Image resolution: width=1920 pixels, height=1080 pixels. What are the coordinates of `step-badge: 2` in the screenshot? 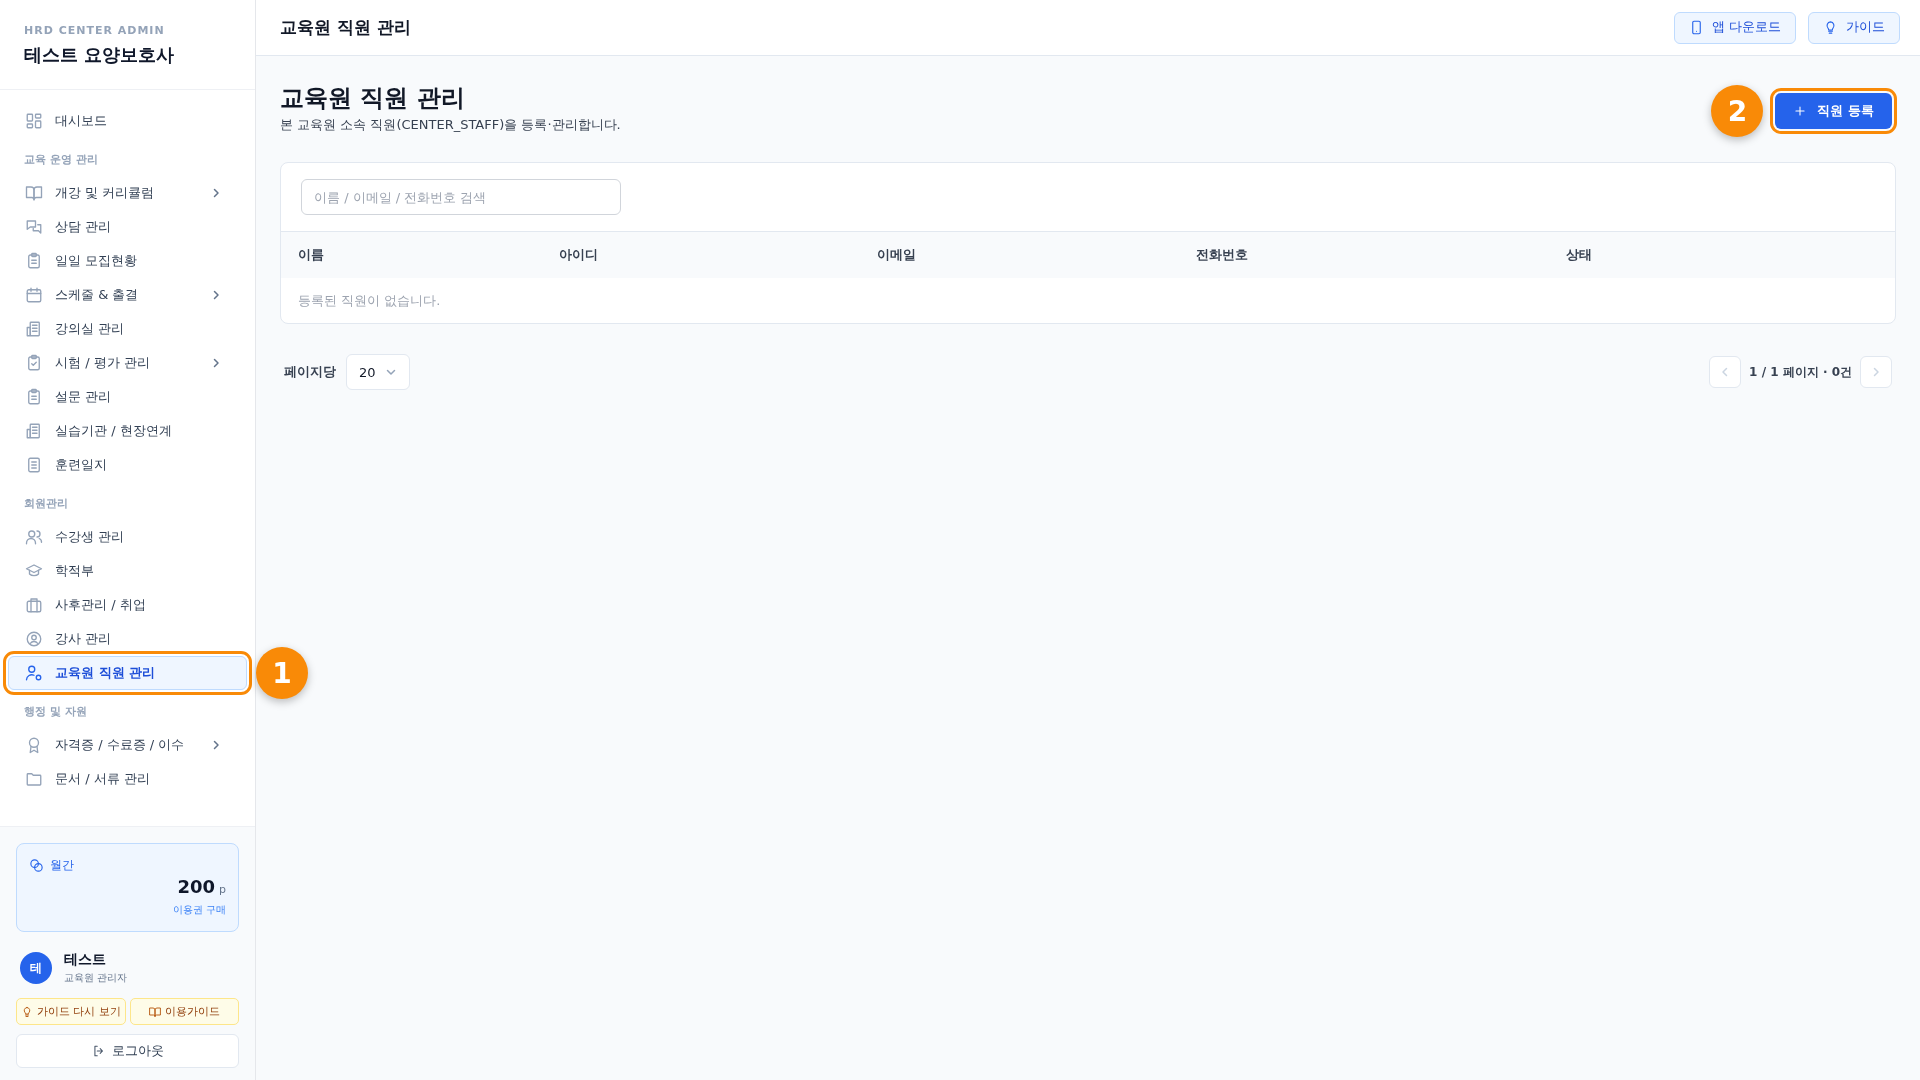 It's located at (1737, 111).